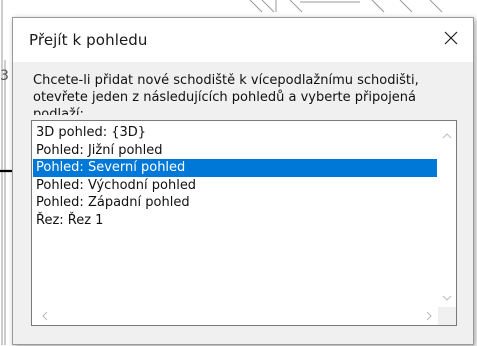 Image resolution: width=477 pixels, height=346 pixels. I want to click on svg-text: 3, so click(4, 76).